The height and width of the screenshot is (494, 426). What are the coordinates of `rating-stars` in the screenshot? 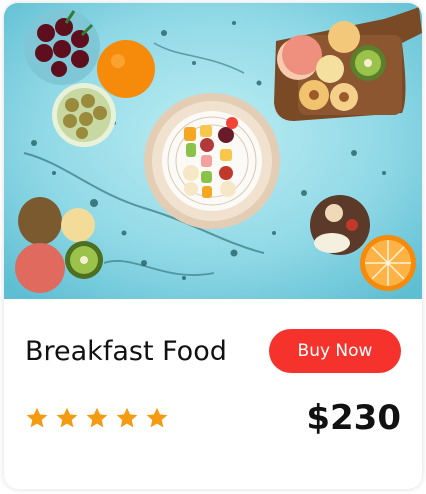 It's located at (97, 420).